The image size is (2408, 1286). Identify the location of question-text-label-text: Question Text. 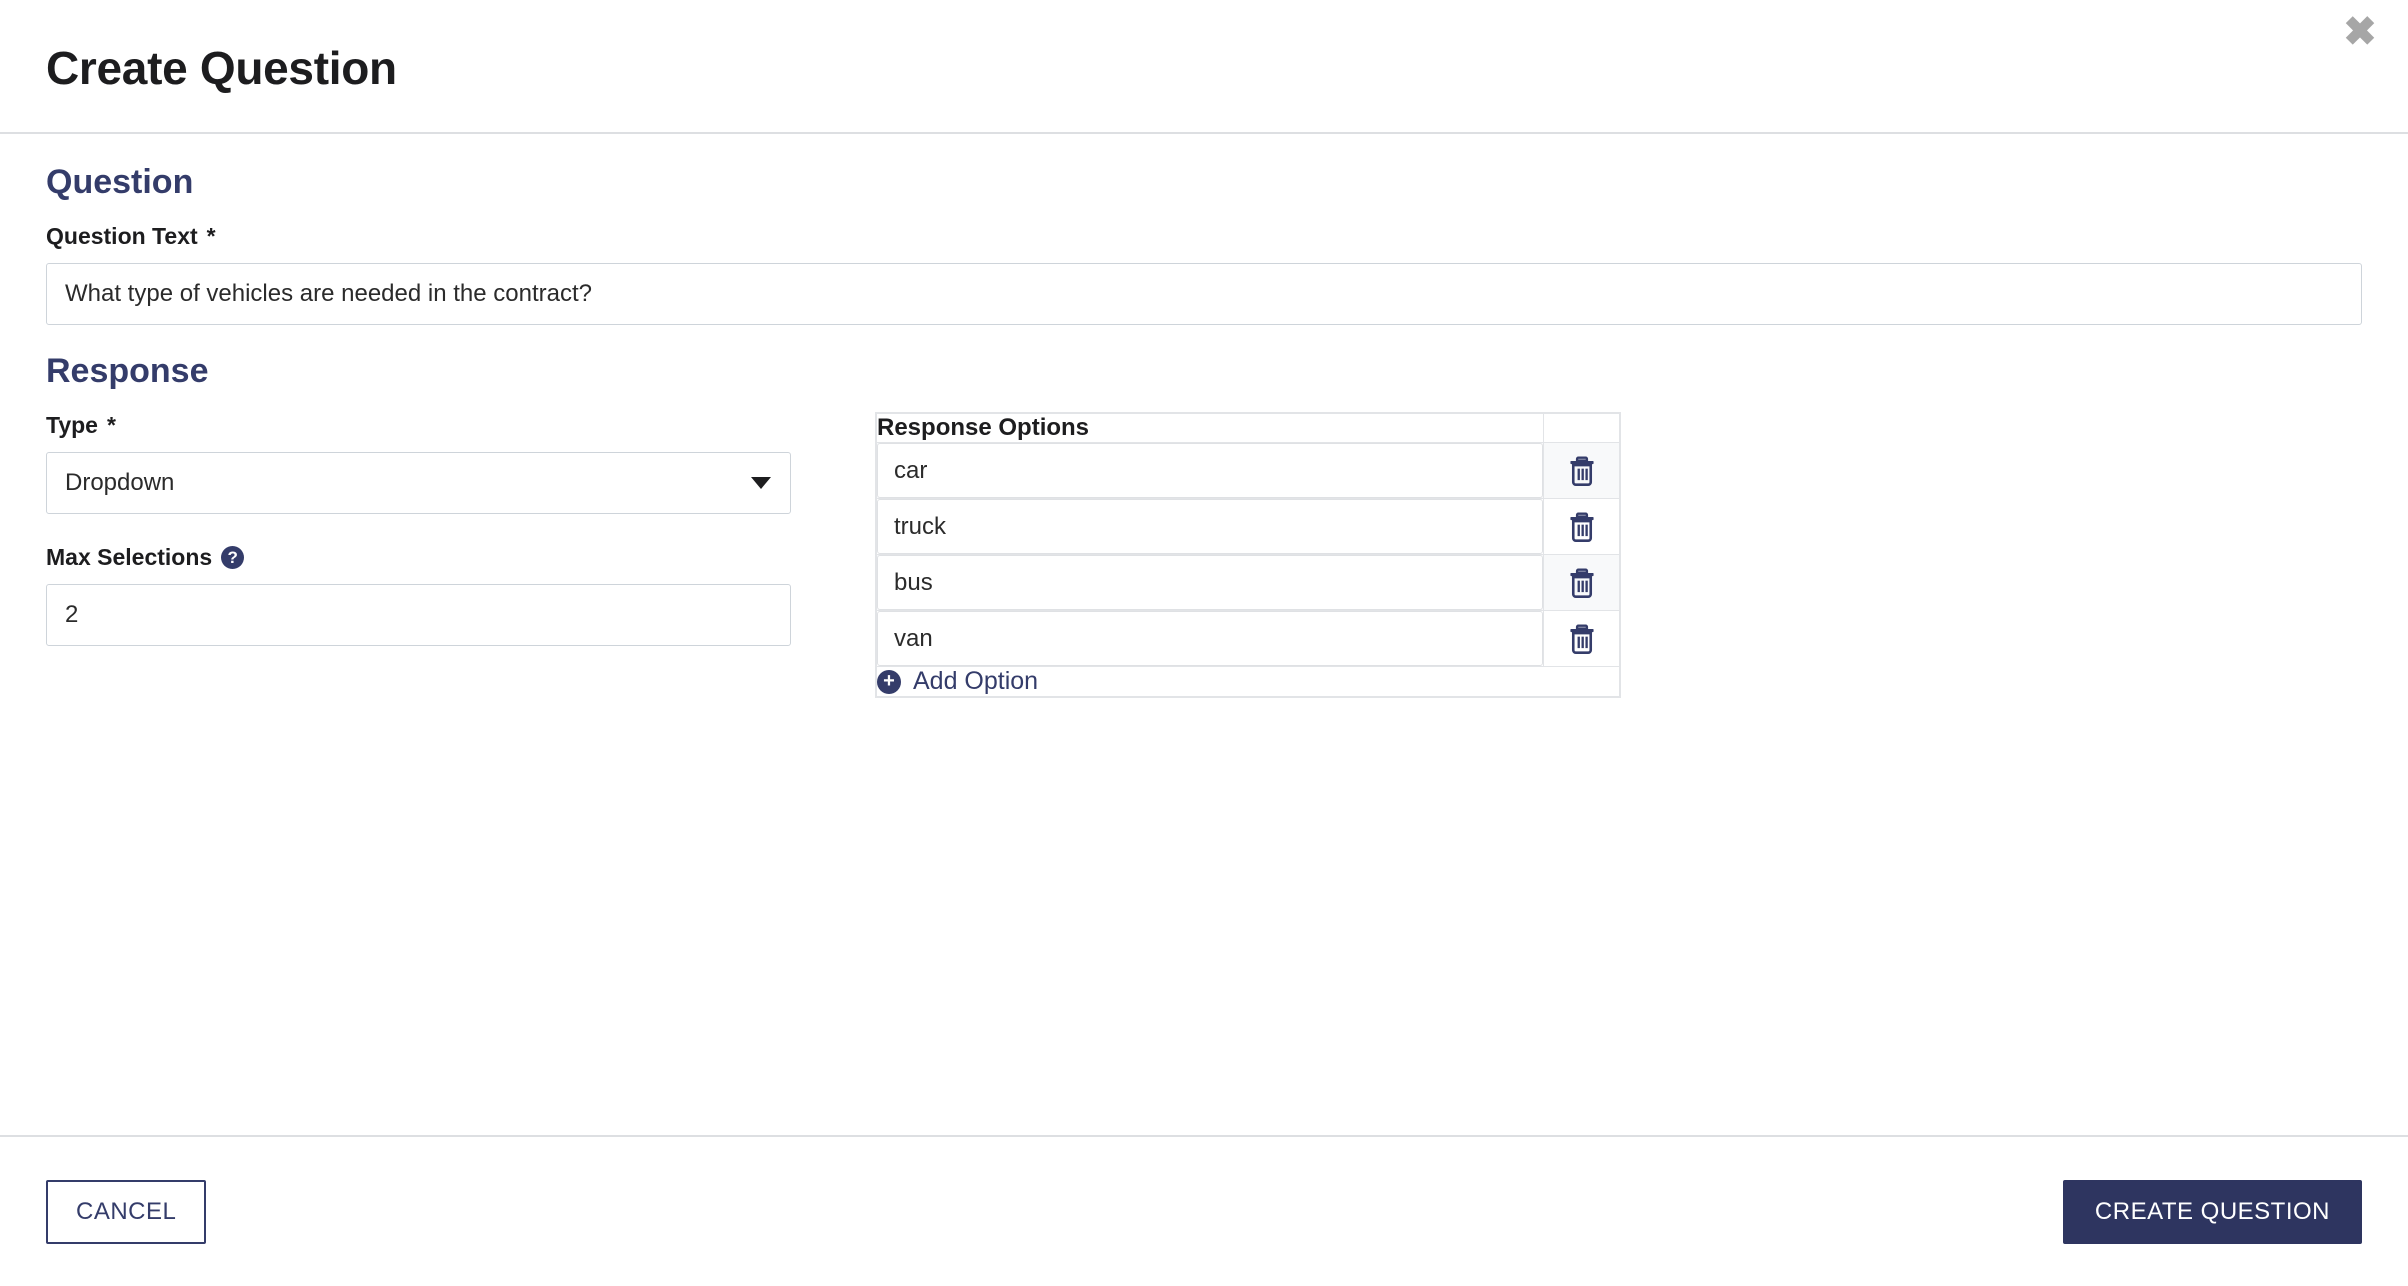
(122, 236).